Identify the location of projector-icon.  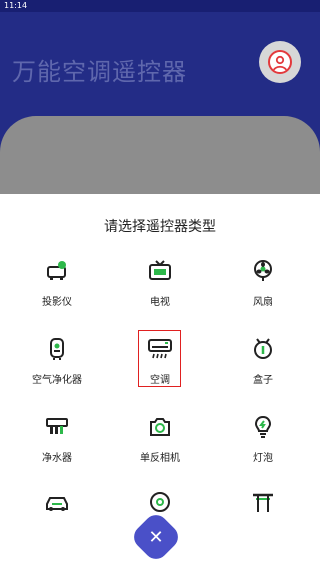
(56, 270).